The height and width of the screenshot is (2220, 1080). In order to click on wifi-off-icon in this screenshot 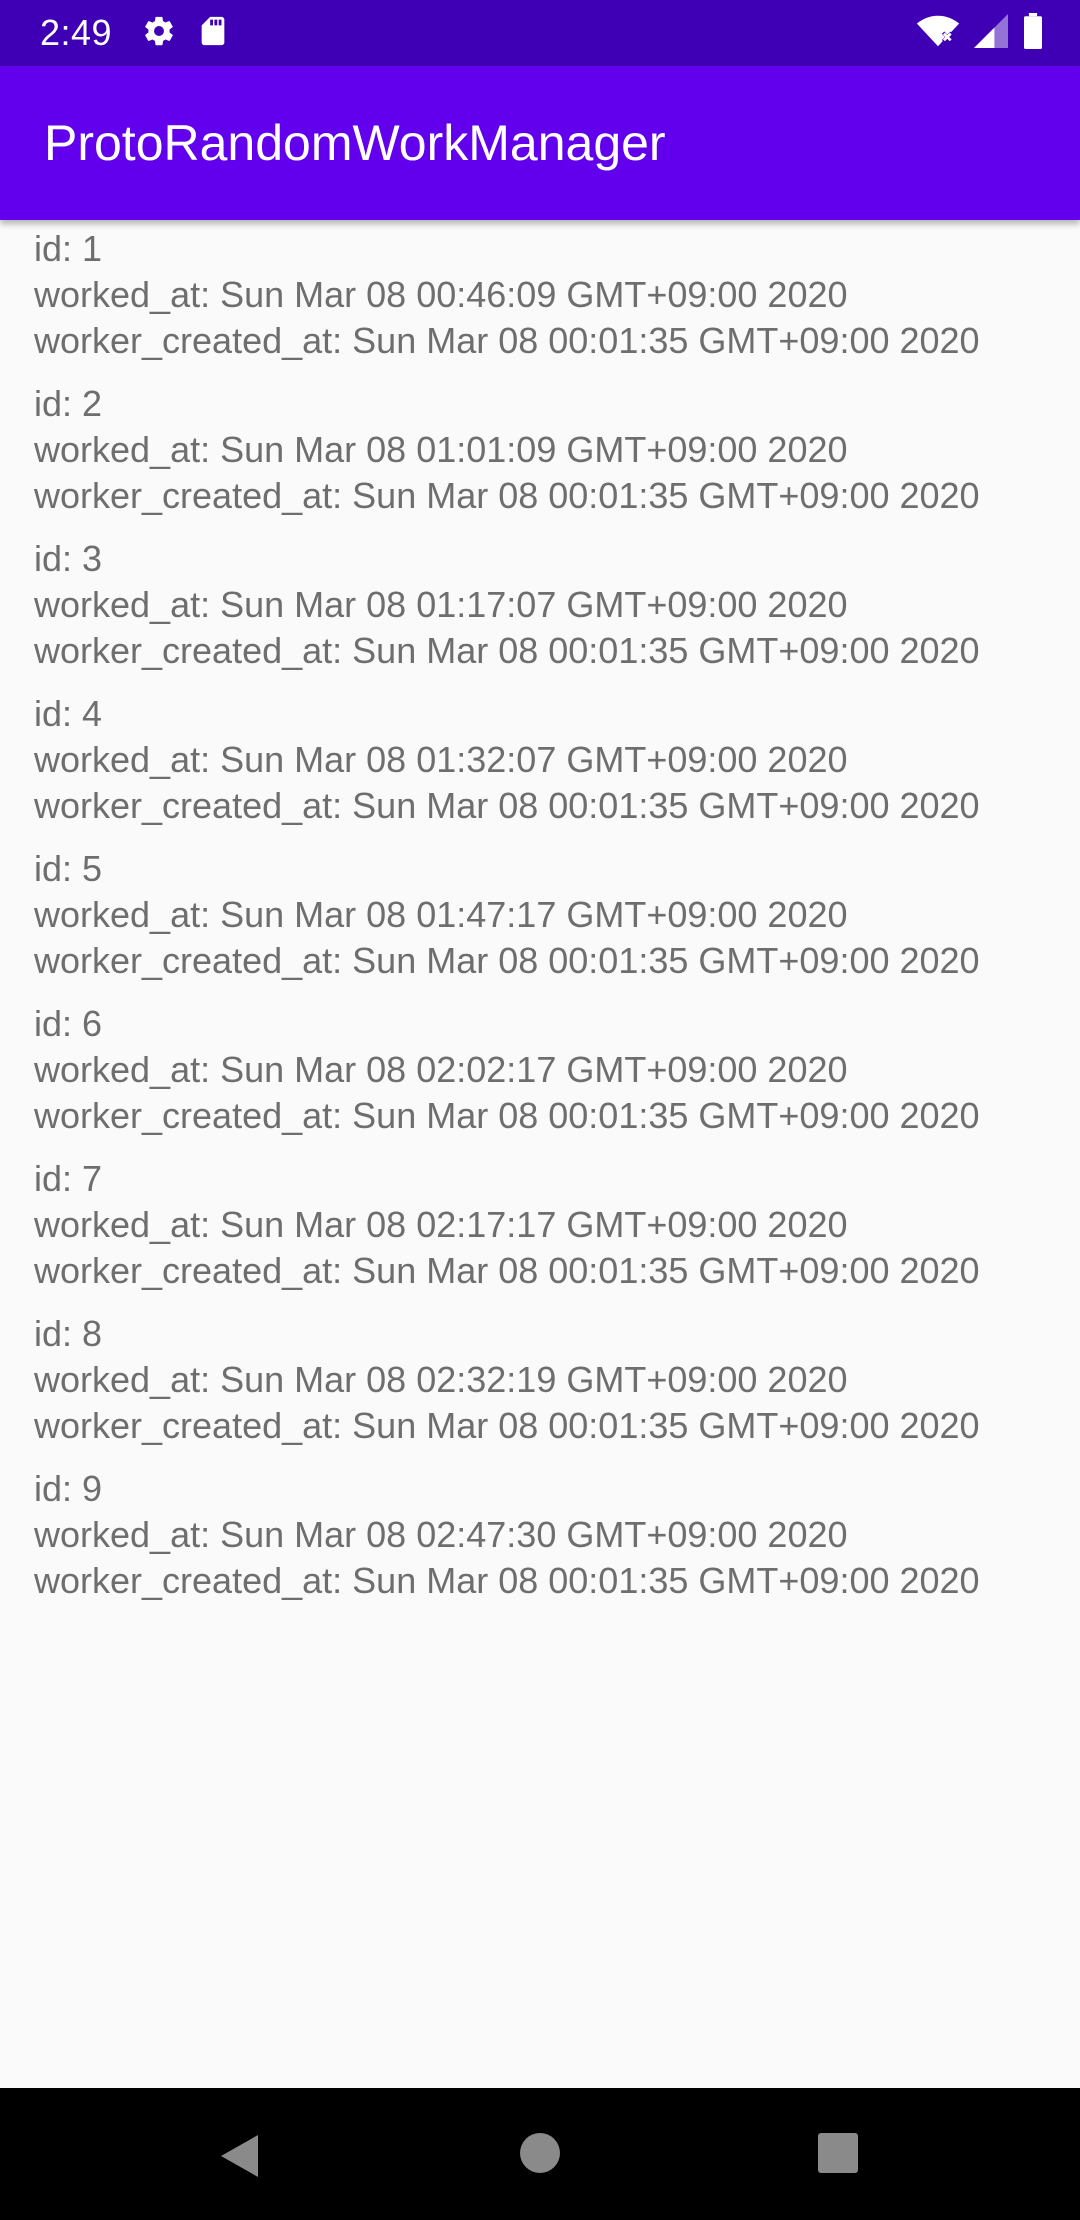, I will do `click(938, 33)`.